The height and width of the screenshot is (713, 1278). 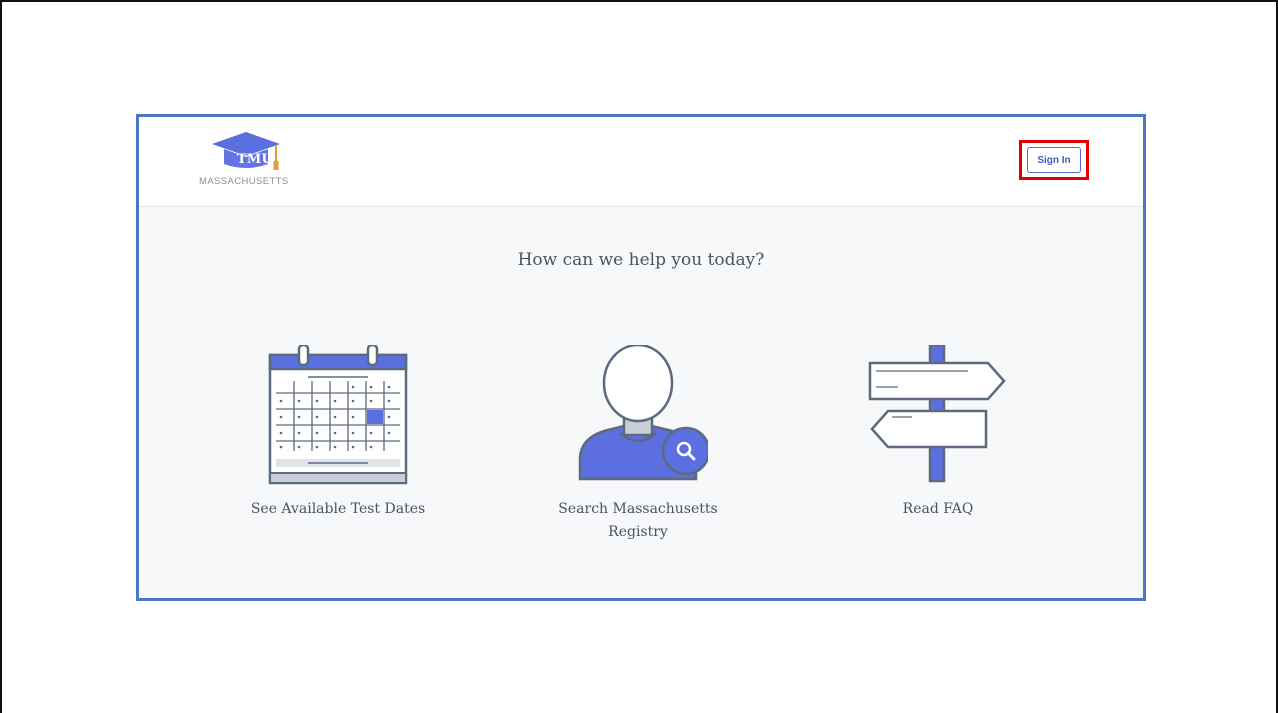 What do you see at coordinates (244, 181) in the screenshot?
I see `logo-subtitle: MASSACHUSETTS` at bounding box center [244, 181].